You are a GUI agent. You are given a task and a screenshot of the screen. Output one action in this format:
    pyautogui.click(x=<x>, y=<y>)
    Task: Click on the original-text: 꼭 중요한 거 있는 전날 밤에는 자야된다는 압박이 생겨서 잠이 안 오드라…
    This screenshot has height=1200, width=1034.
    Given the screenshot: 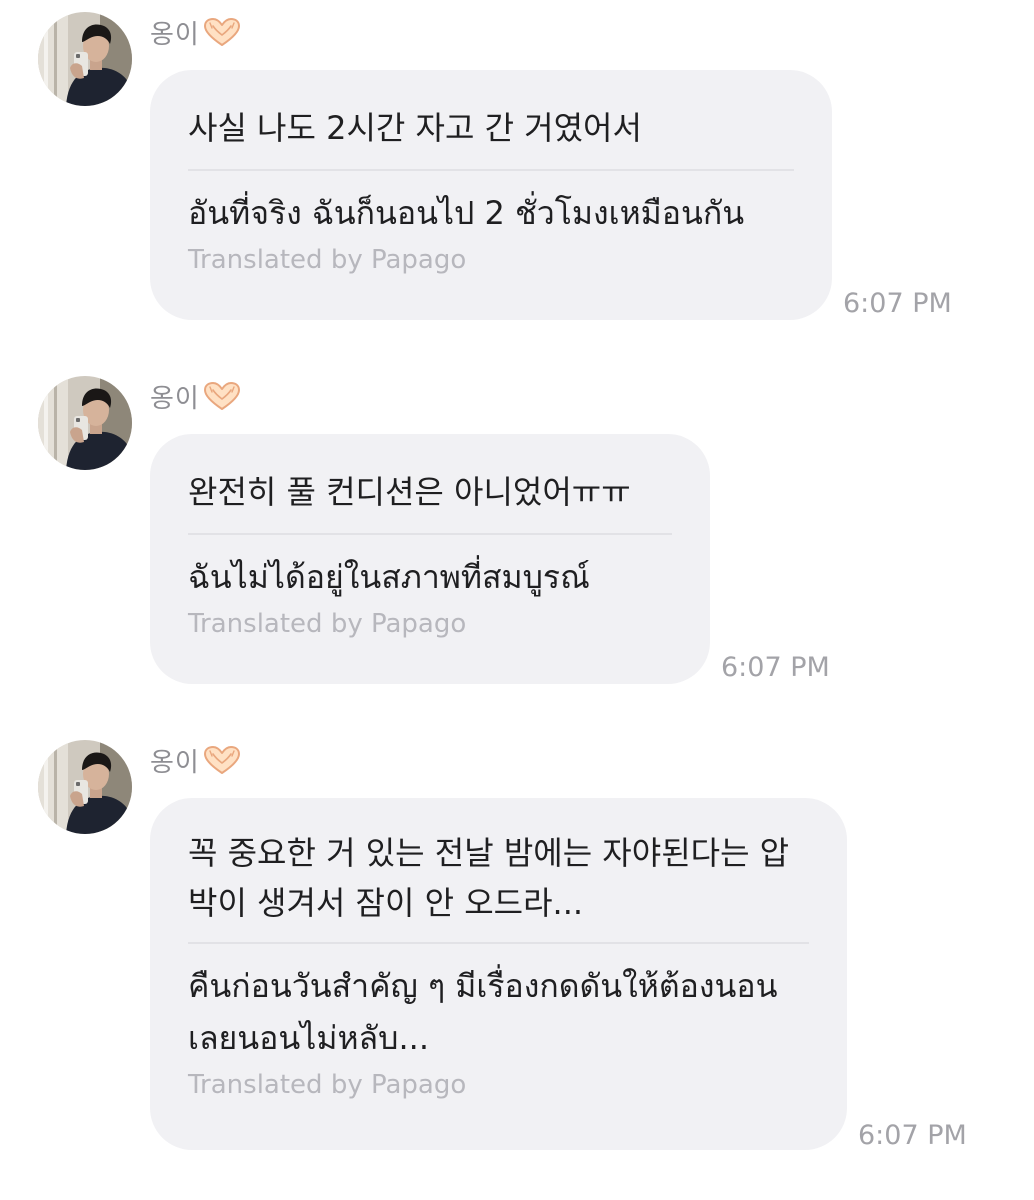 What is the action you would take?
    pyautogui.click(x=489, y=878)
    